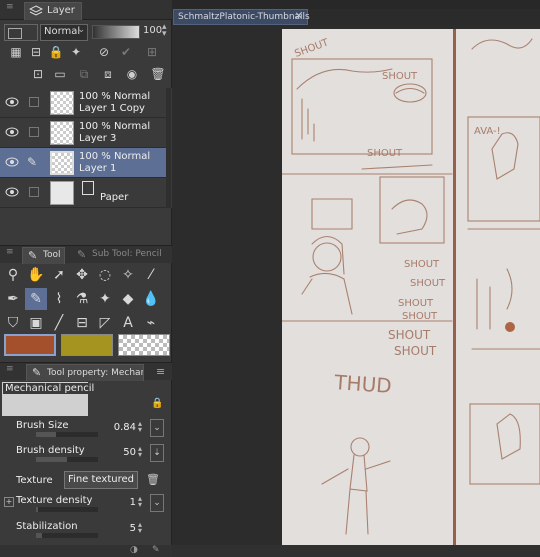  What do you see at coordinates (140, 528) in the screenshot?
I see `stabilization-spinner-icon: ▴ ▾` at bounding box center [140, 528].